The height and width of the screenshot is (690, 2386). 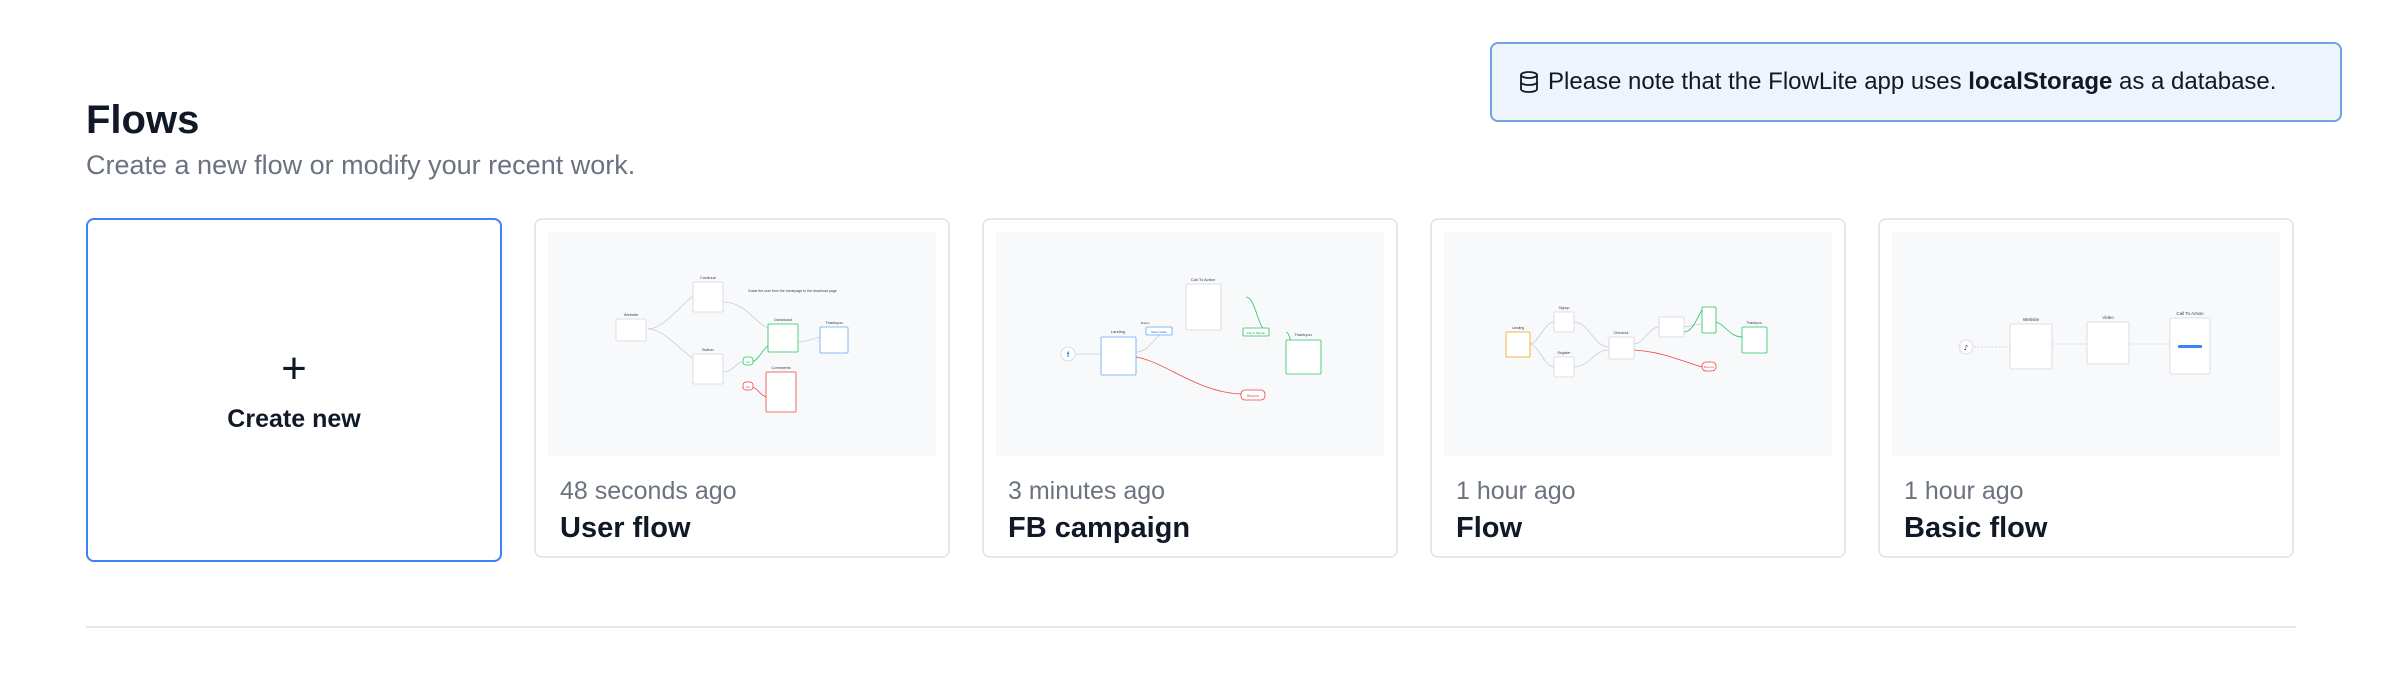 I want to click on flow-updated-time: 3 minutes ago, so click(x=1087, y=491).